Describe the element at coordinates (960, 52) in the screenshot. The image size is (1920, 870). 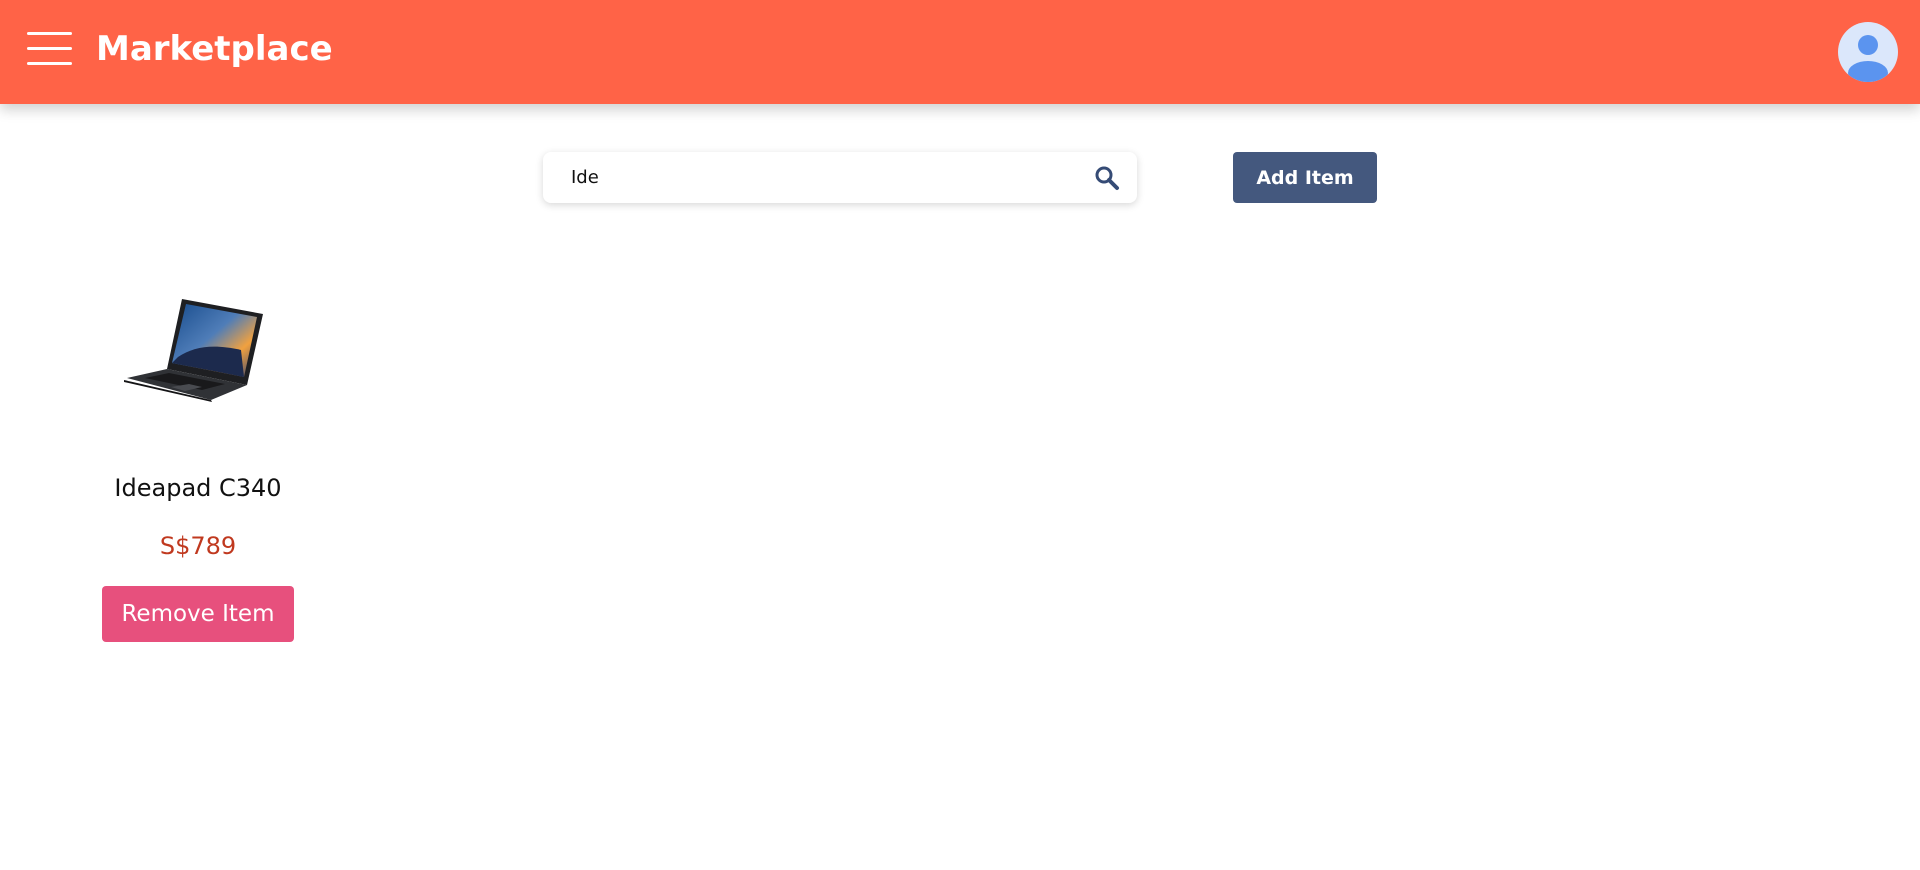
I see `app-header: Marketplace` at that location.